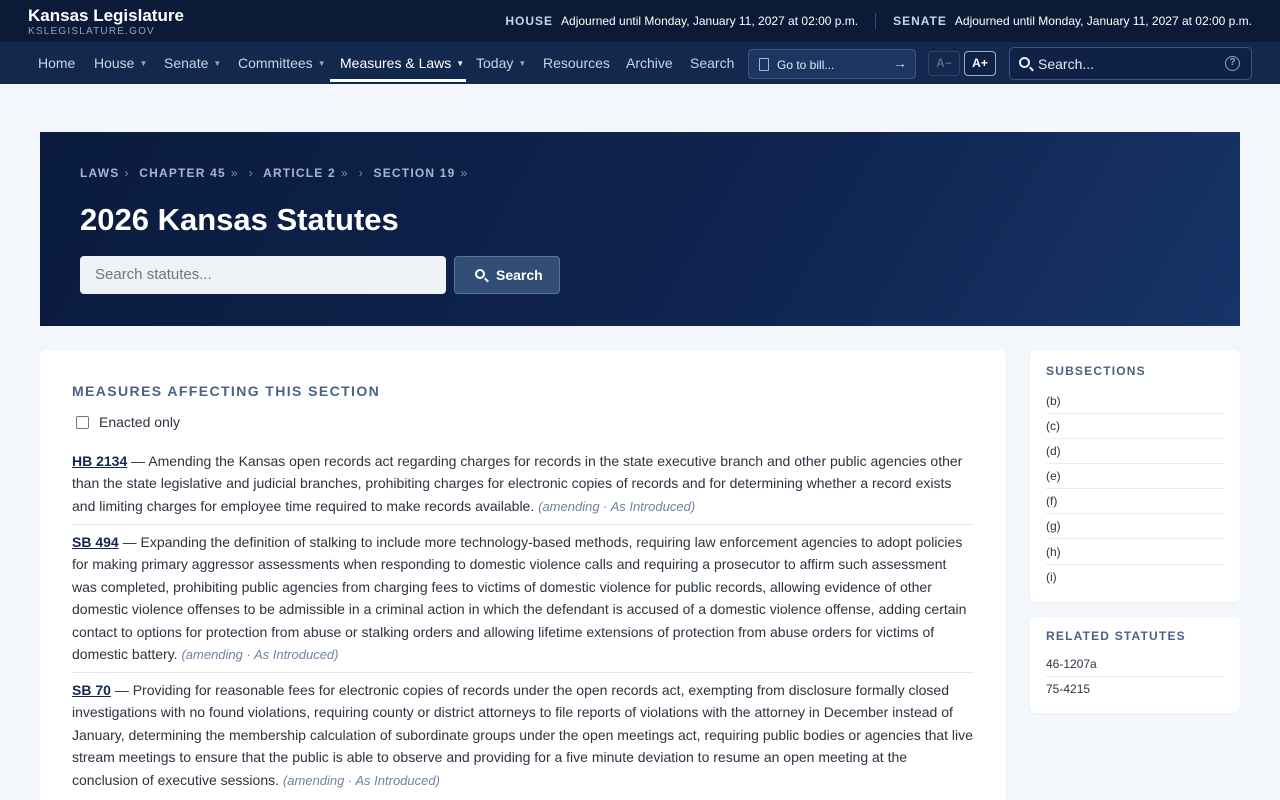  Describe the element at coordinates (764, 64) in the screenshot. I see `document-icon` at that location.